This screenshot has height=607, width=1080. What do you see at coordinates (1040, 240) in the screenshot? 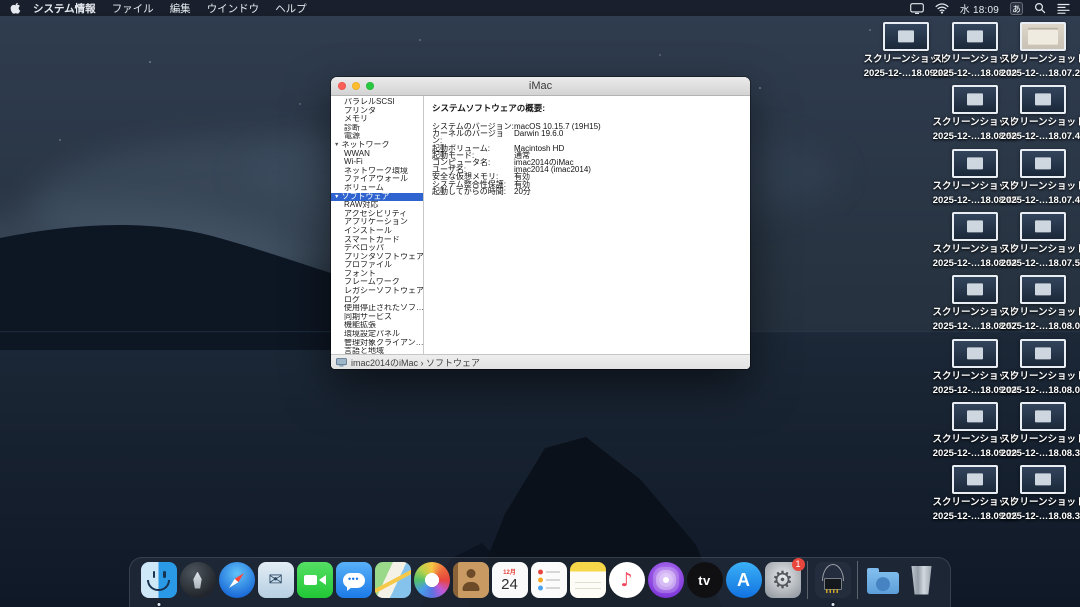
I see `desktop-icon-screenshot: スクリーンショット 2025-12-…18.07.52` at bounding box center [1040, 240].